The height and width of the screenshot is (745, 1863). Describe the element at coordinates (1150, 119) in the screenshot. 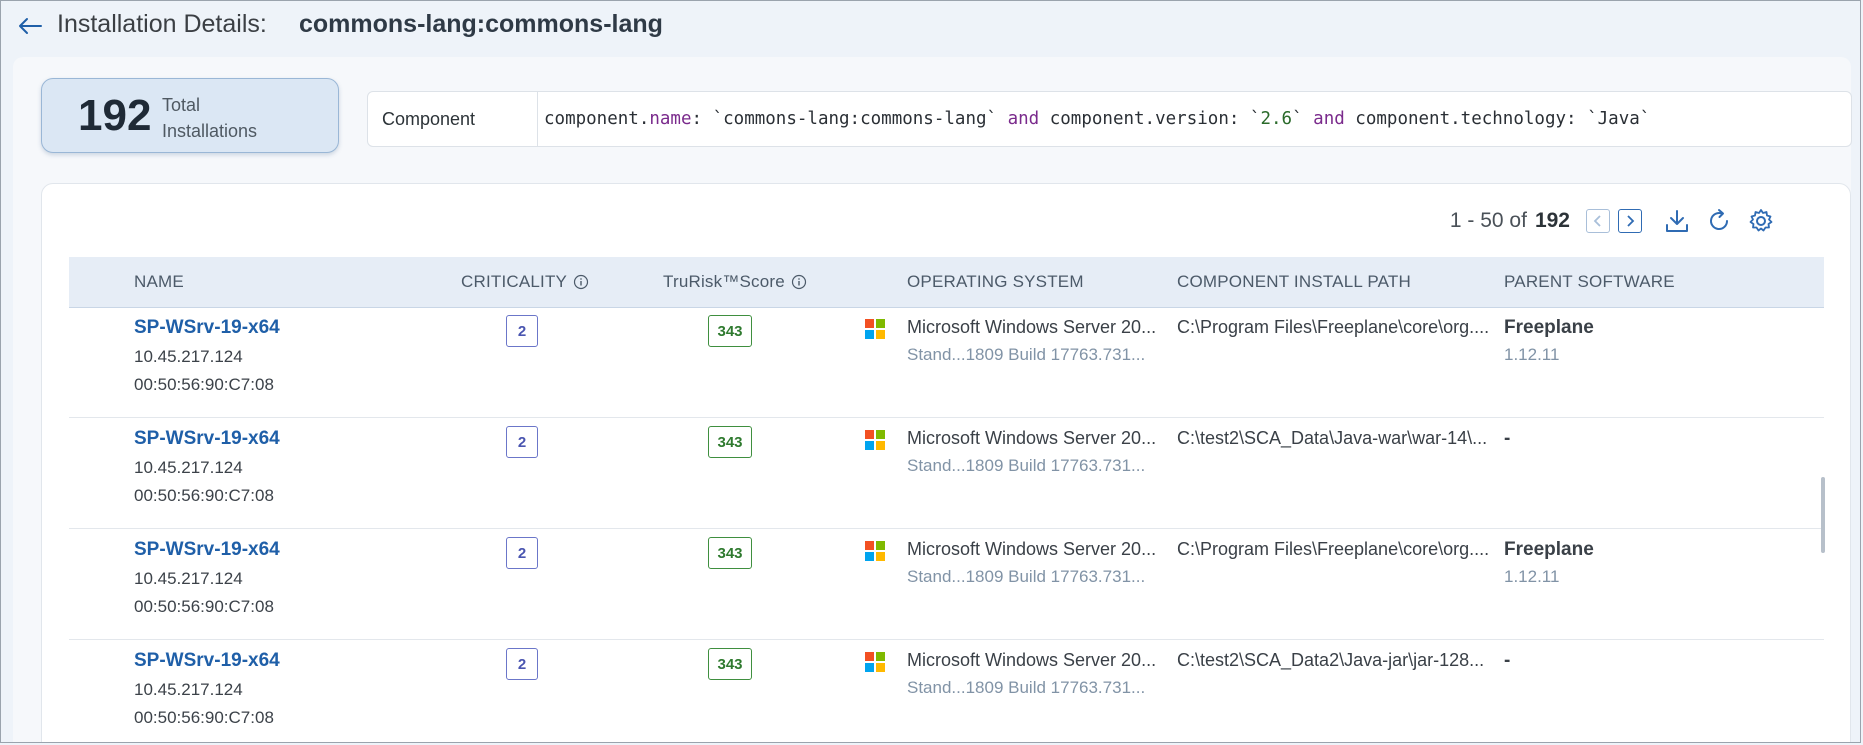

I see `query-token: component.version: `` at that location.